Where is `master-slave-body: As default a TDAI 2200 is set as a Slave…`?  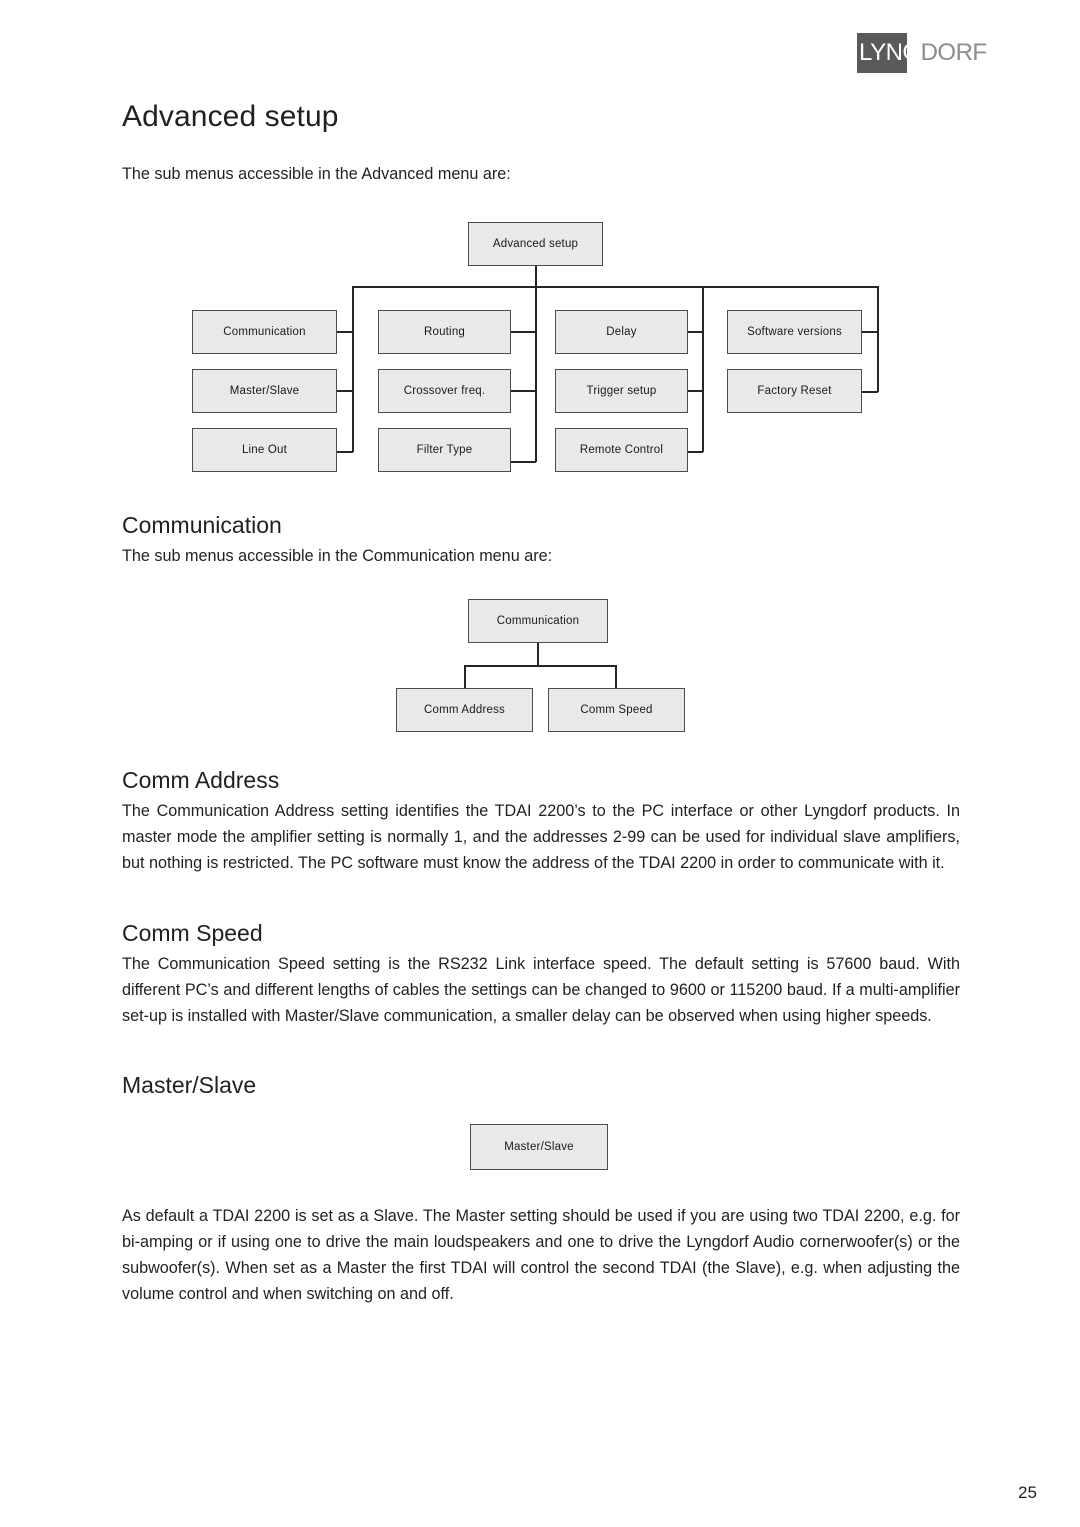
master-slave-body: As default a TDAI 2200 is set as a Slave… is located at coordinates (541, 1255).